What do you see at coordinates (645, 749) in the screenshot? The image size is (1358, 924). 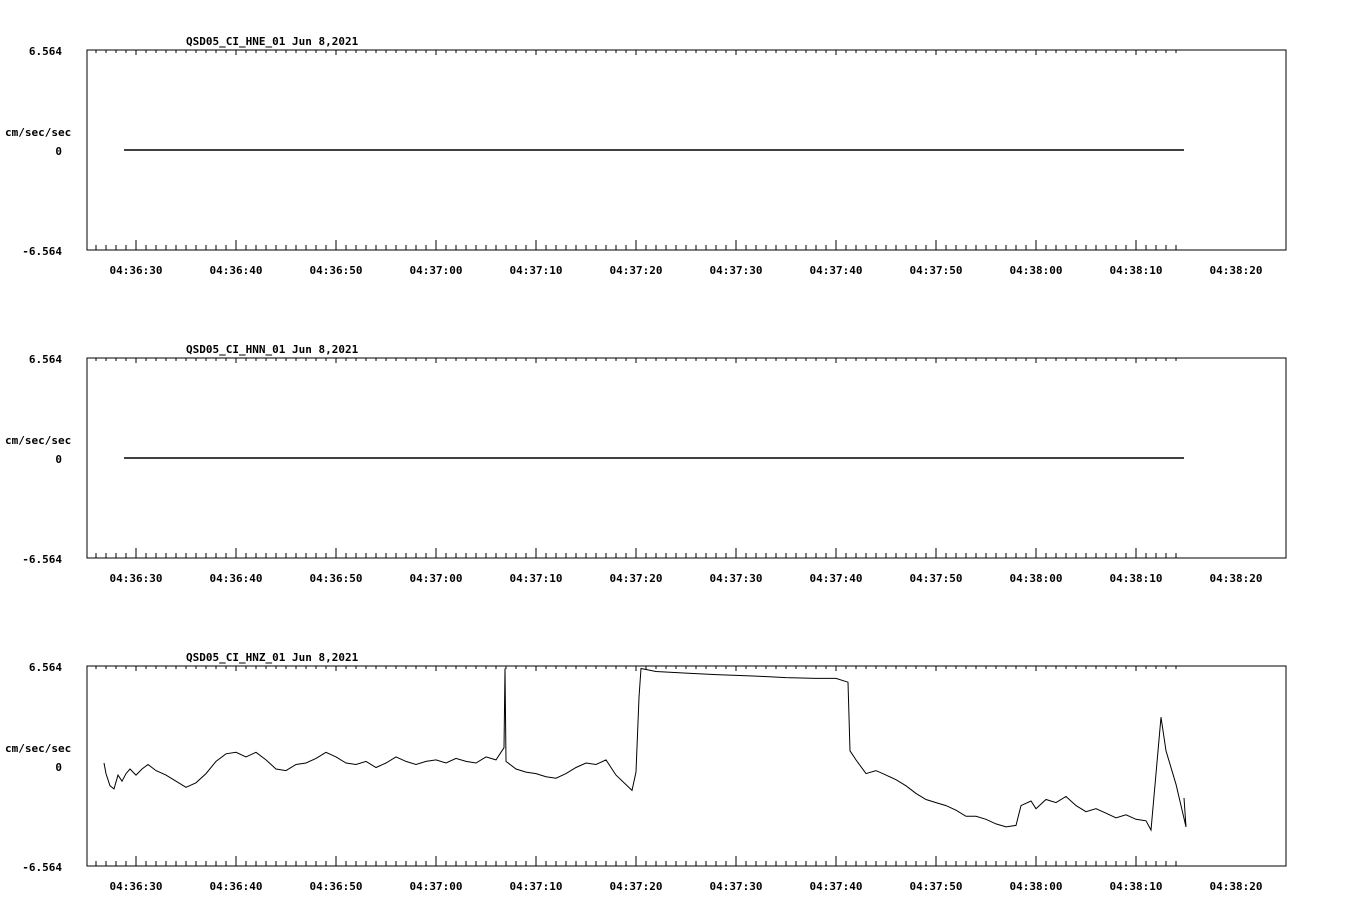 I see `waveform-trace` at bounding box center [645, 749].